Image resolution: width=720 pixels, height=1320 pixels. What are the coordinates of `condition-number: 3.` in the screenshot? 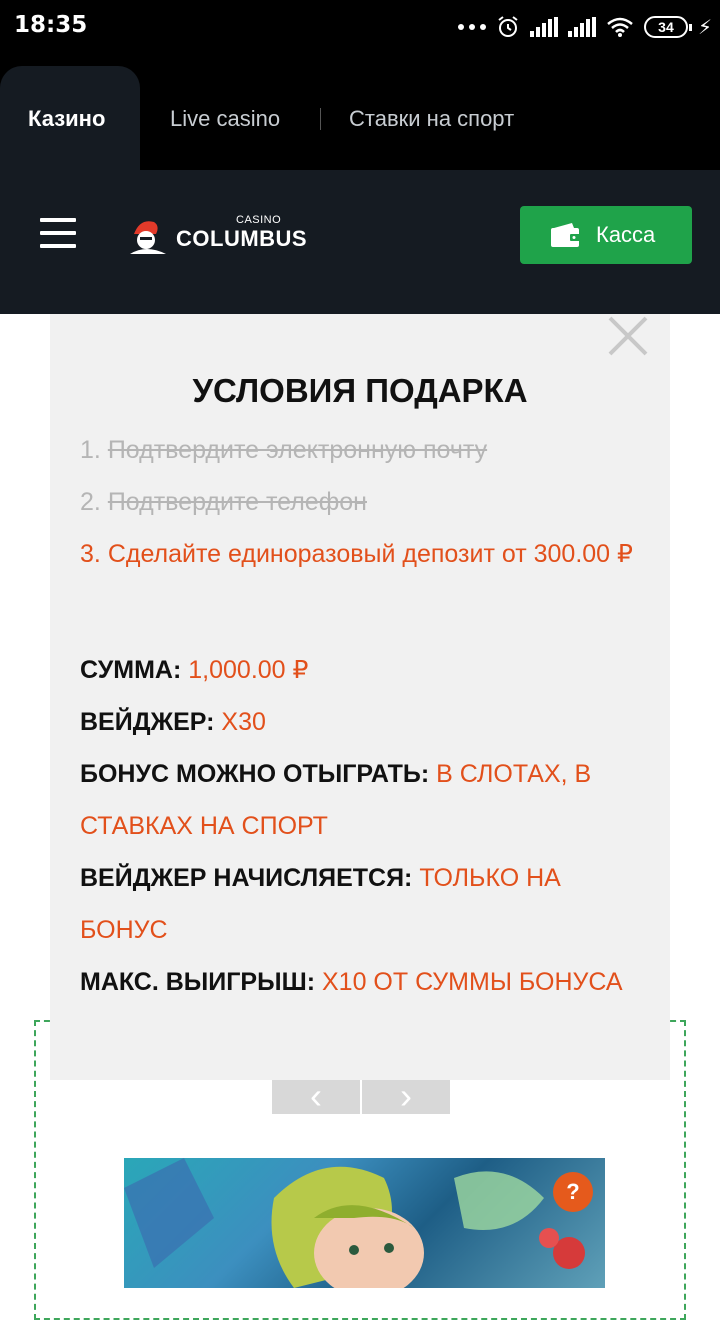 It's located at (90, 554).